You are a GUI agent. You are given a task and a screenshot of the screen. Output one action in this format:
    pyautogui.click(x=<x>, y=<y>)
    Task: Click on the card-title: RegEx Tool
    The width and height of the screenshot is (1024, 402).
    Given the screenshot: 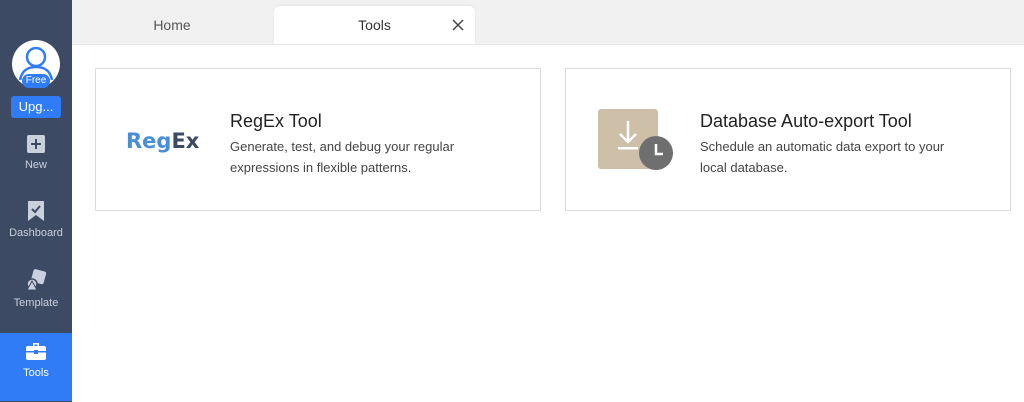 What is the action you would take?
    pyautogui.click(x=276, y=121)
    